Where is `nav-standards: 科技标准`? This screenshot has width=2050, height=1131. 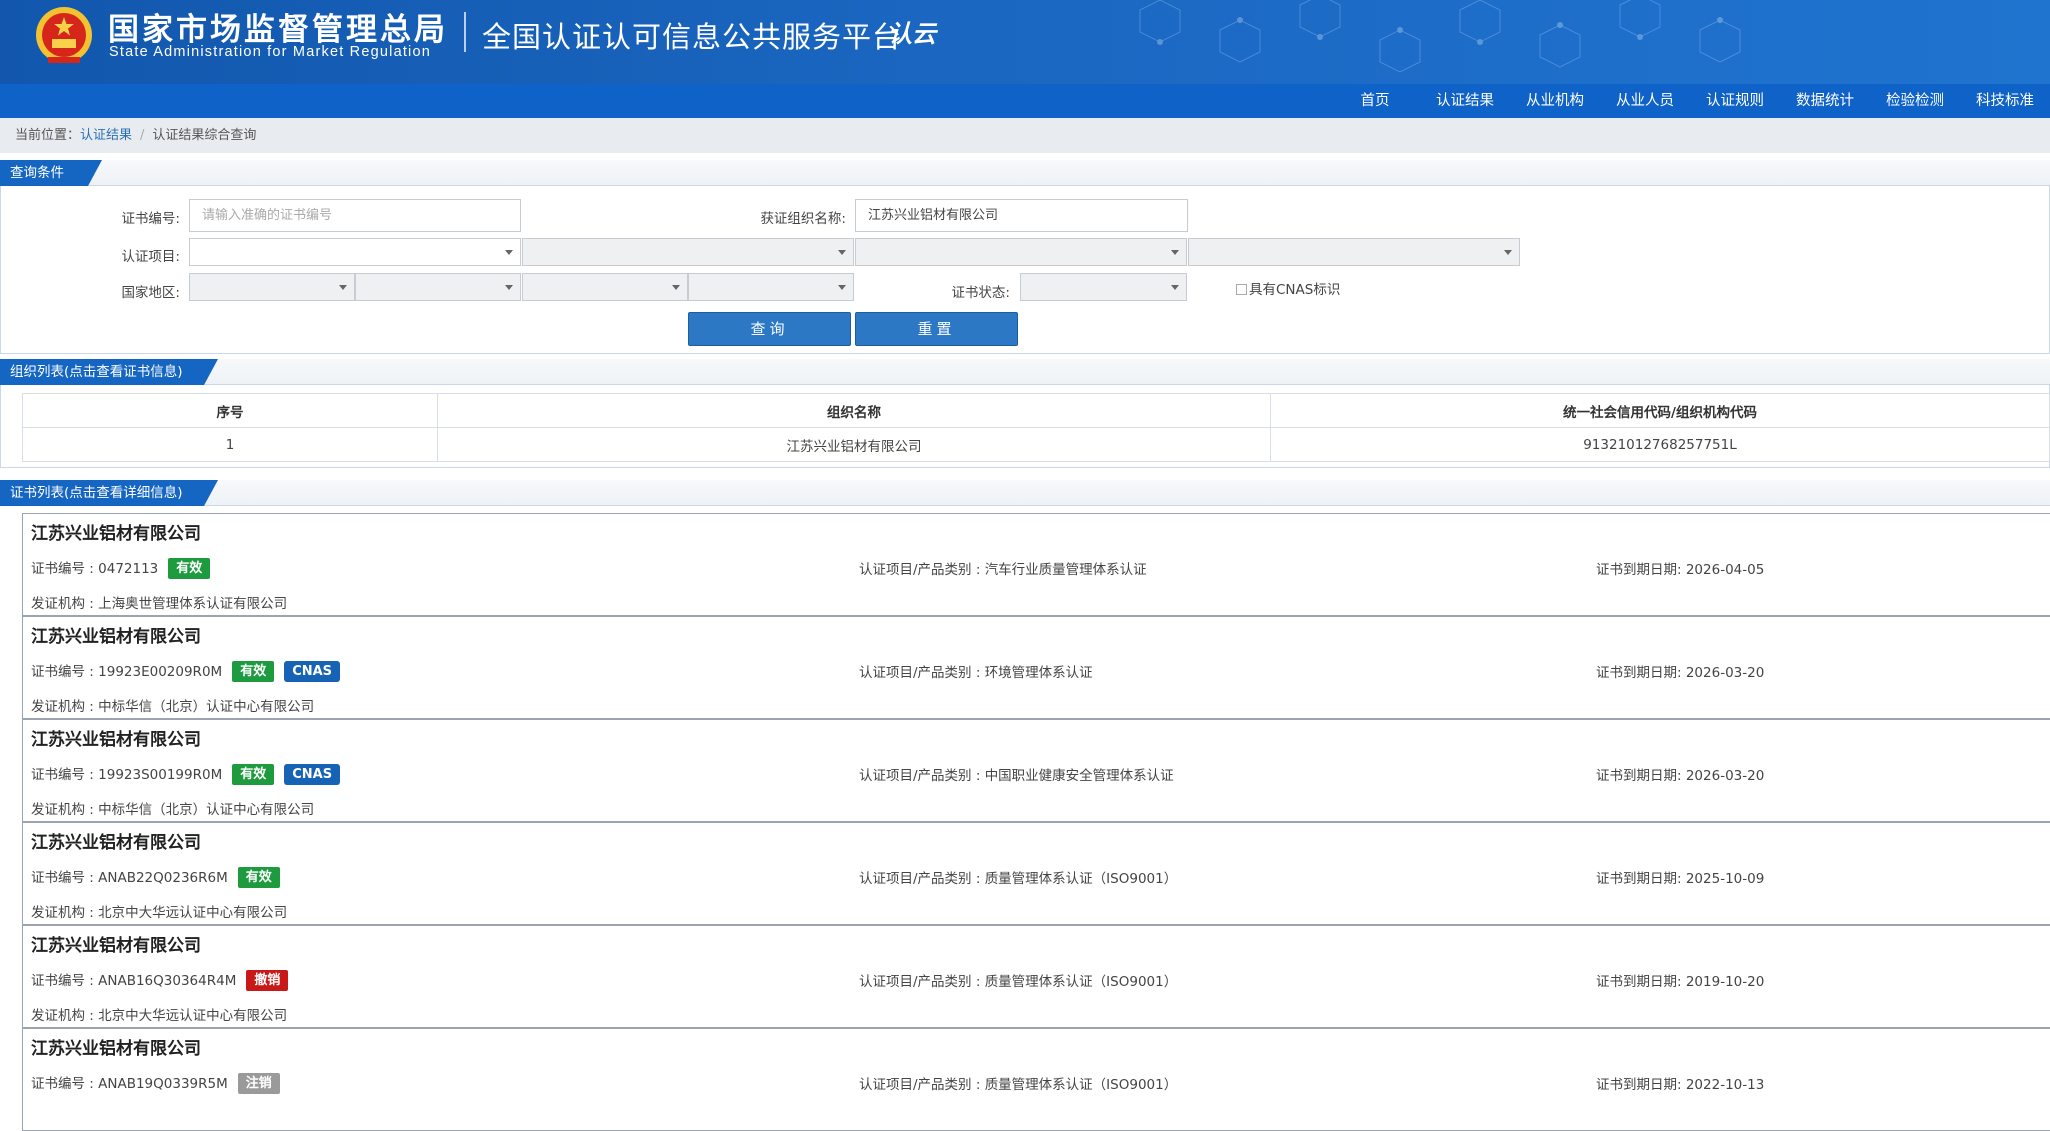
nav-standards: 科技标准 is located at coordinates (2005, 101).